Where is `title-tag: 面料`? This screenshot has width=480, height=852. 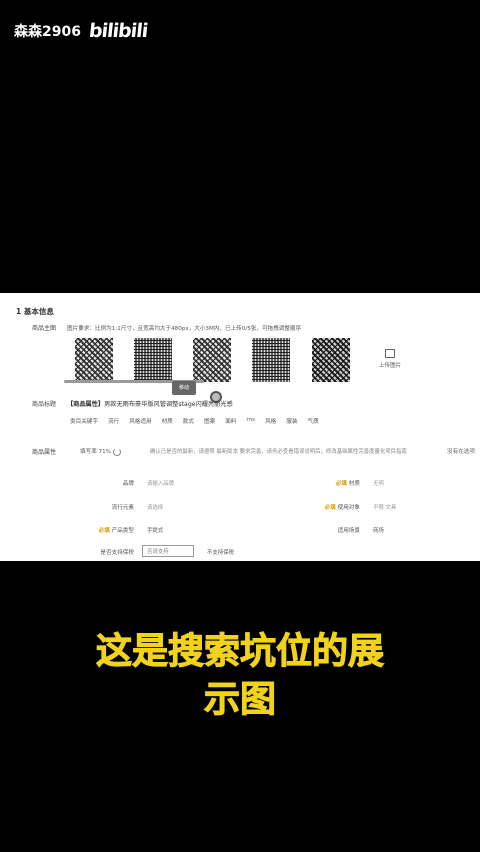 title-tag: 面料 is located at coordinates (230, 421).